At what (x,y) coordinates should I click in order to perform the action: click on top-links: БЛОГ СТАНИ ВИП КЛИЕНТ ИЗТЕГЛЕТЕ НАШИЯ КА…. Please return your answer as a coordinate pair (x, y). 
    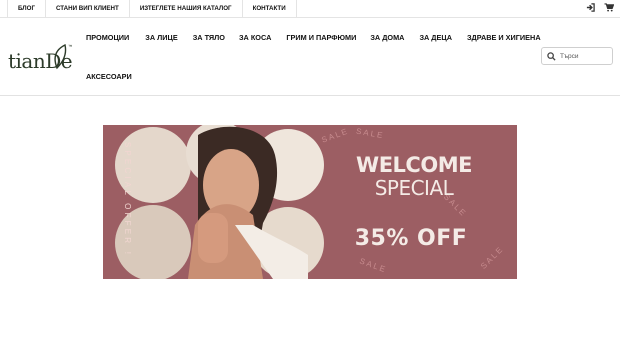
    Looking at the image, I should click on (152, 9).